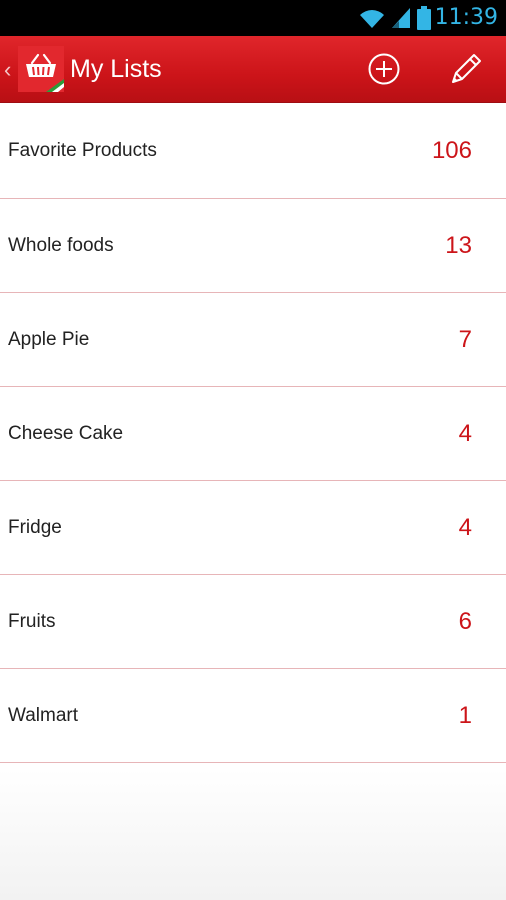 The image size is (506, 900). Describe the element at coordinates (400, 18) in the screenshot. I see `cell-signal-icon` at that location.